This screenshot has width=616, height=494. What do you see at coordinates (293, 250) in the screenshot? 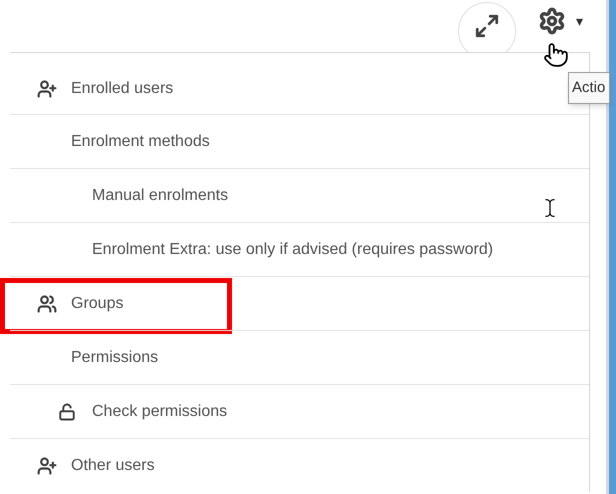
I see `menu-item: Enrolment Extra: use only if advised (requires password)` at bounding box center [293, 250].